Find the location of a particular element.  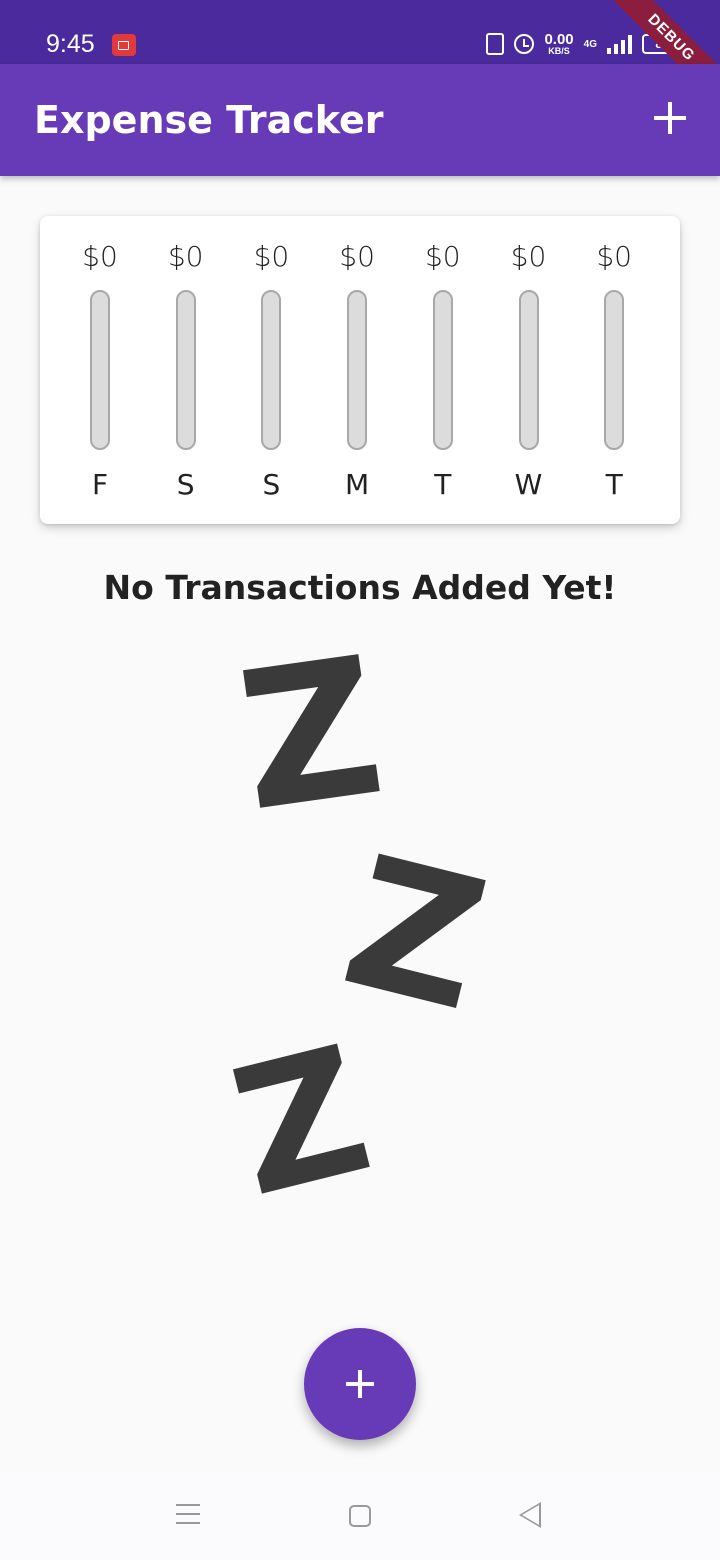

empty-state-title: No Transactions Added Yet! is located at coordinates (360, 587).